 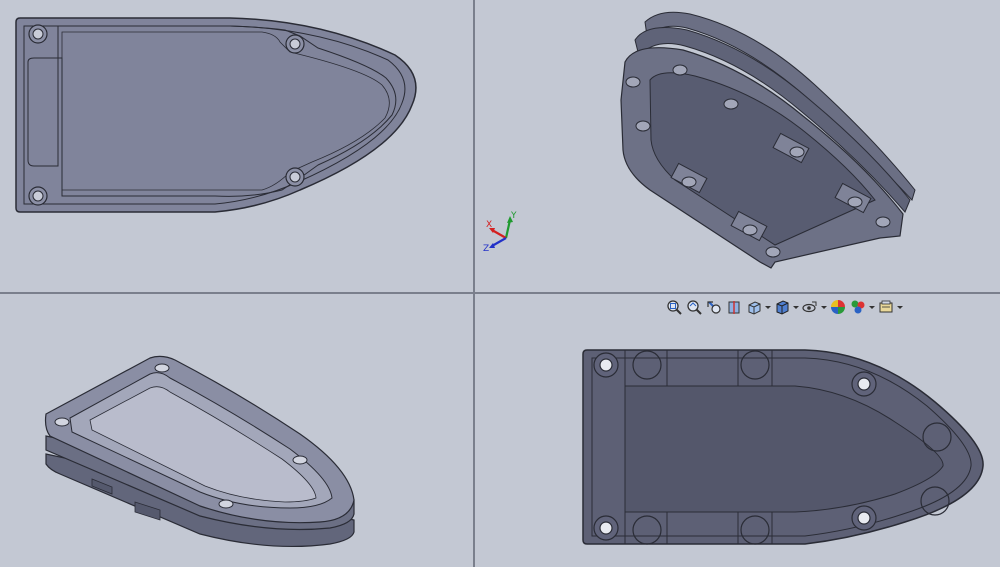 I want to click on section-view-icon, so click(x=734, y=307).